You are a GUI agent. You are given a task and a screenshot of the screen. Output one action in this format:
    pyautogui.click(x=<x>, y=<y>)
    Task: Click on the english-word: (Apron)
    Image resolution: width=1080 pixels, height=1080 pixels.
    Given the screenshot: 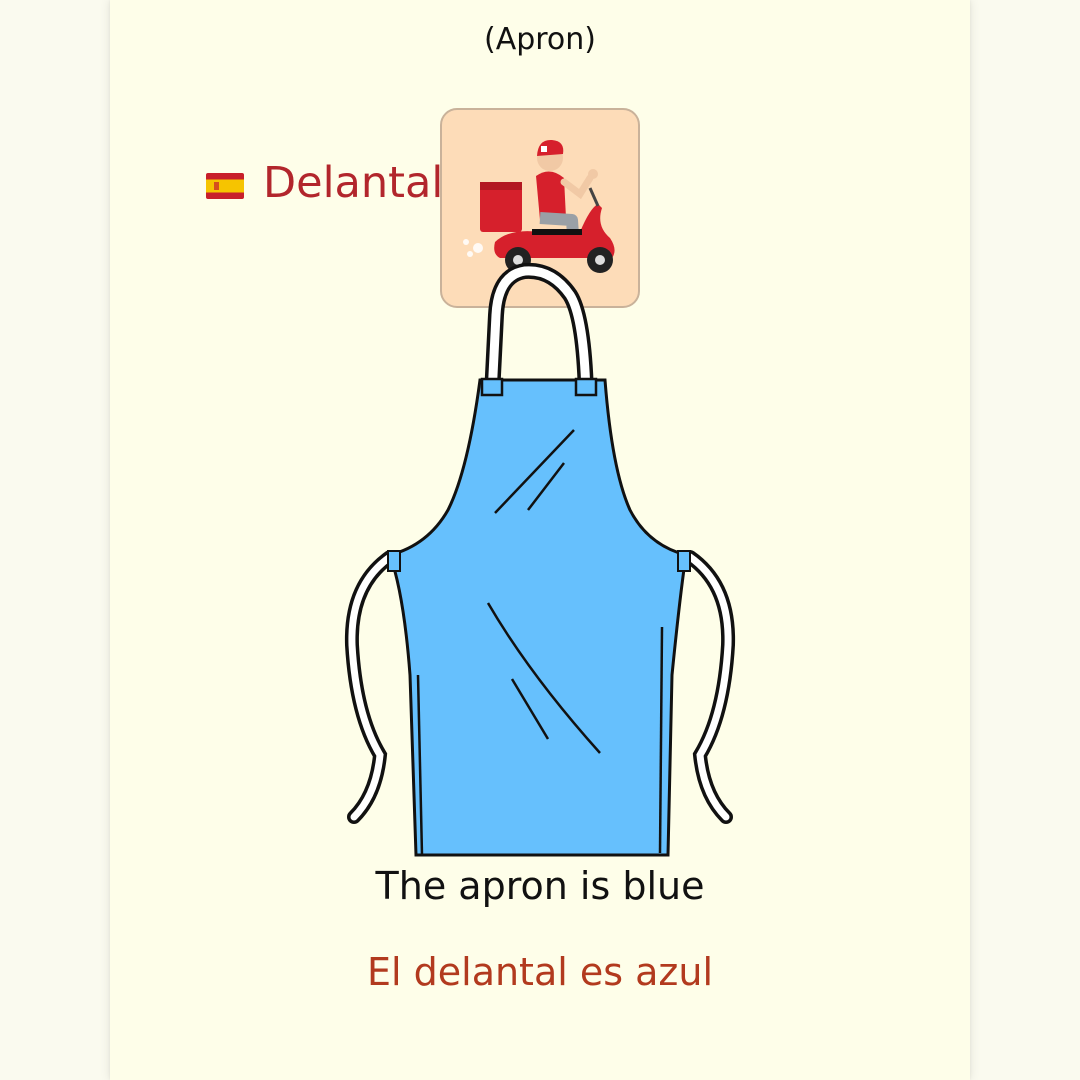 What is the action you would take?
    pyautogui.click(x=540, y=39)
    